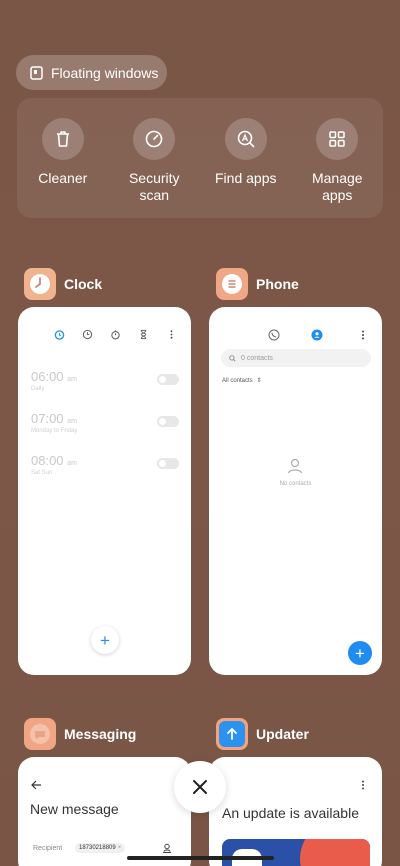 The width and height of the screenshot is (400, 866). What do you see at coordinates (277, 284) in the screenshot?
I see `phone-app-name: Phone` at bounding box center [277, 284].